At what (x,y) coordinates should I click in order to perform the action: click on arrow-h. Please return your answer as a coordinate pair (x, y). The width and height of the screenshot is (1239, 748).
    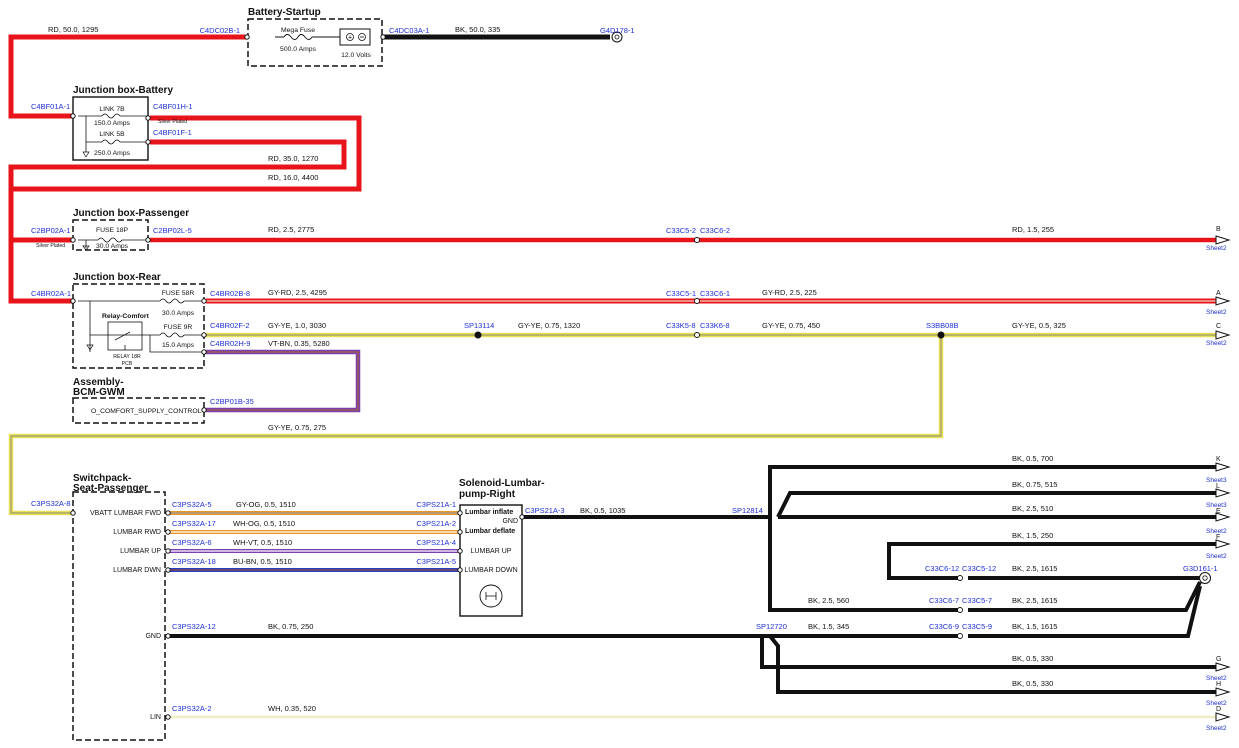
    Looking at the image, I should click on (1223, 692).